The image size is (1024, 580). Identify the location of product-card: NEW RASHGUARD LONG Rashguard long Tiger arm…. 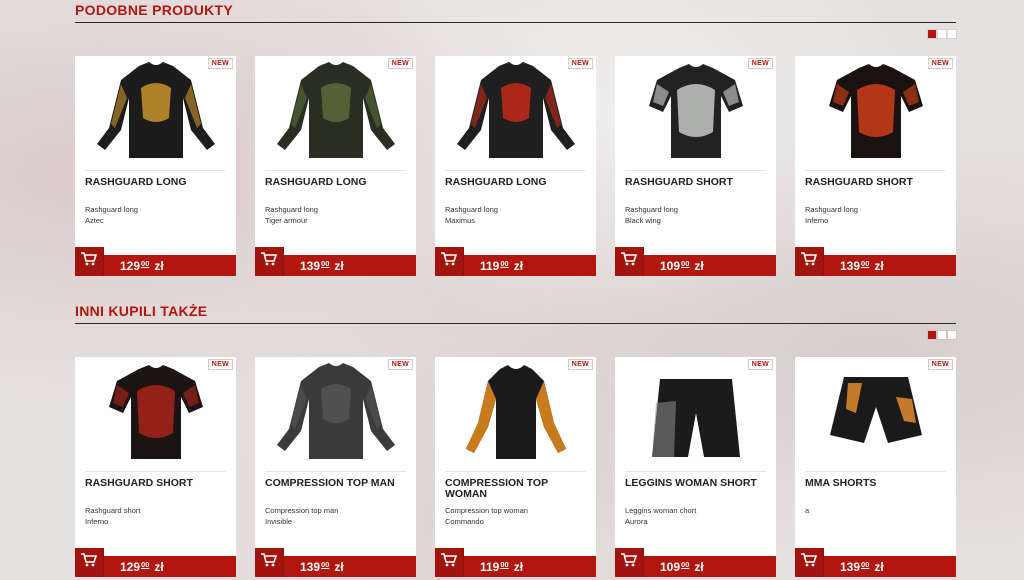
(335, 166).